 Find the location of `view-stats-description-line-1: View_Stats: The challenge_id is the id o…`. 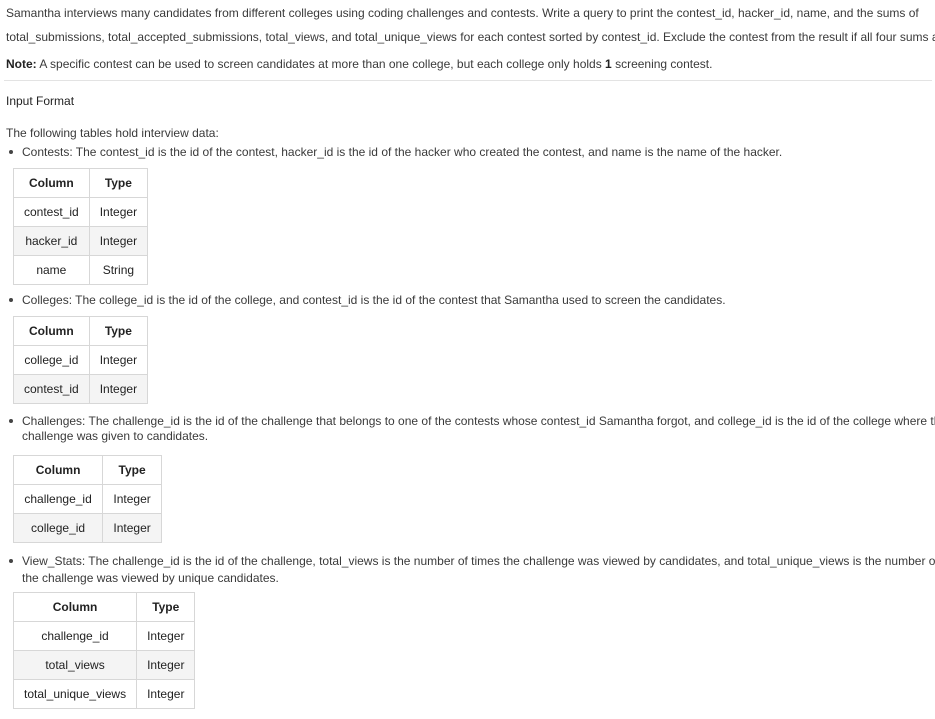

view-stats-description-line-1: View_Stats: The challenge_id is the id o… is located at coordinates (478, 561).